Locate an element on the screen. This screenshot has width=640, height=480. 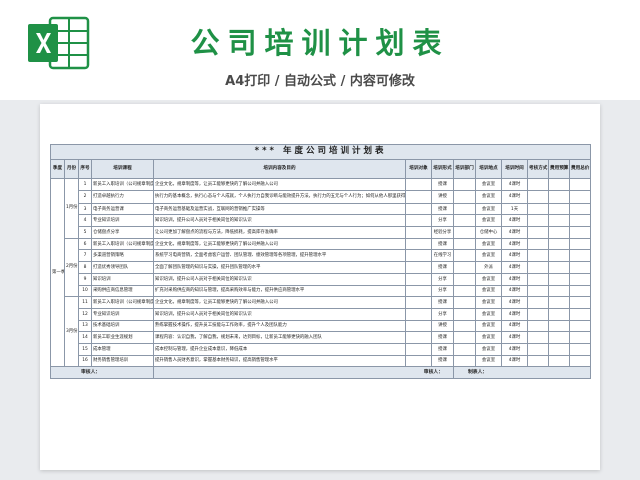
page-title: 公司培训计划表 is located at coordinates (320, 43).